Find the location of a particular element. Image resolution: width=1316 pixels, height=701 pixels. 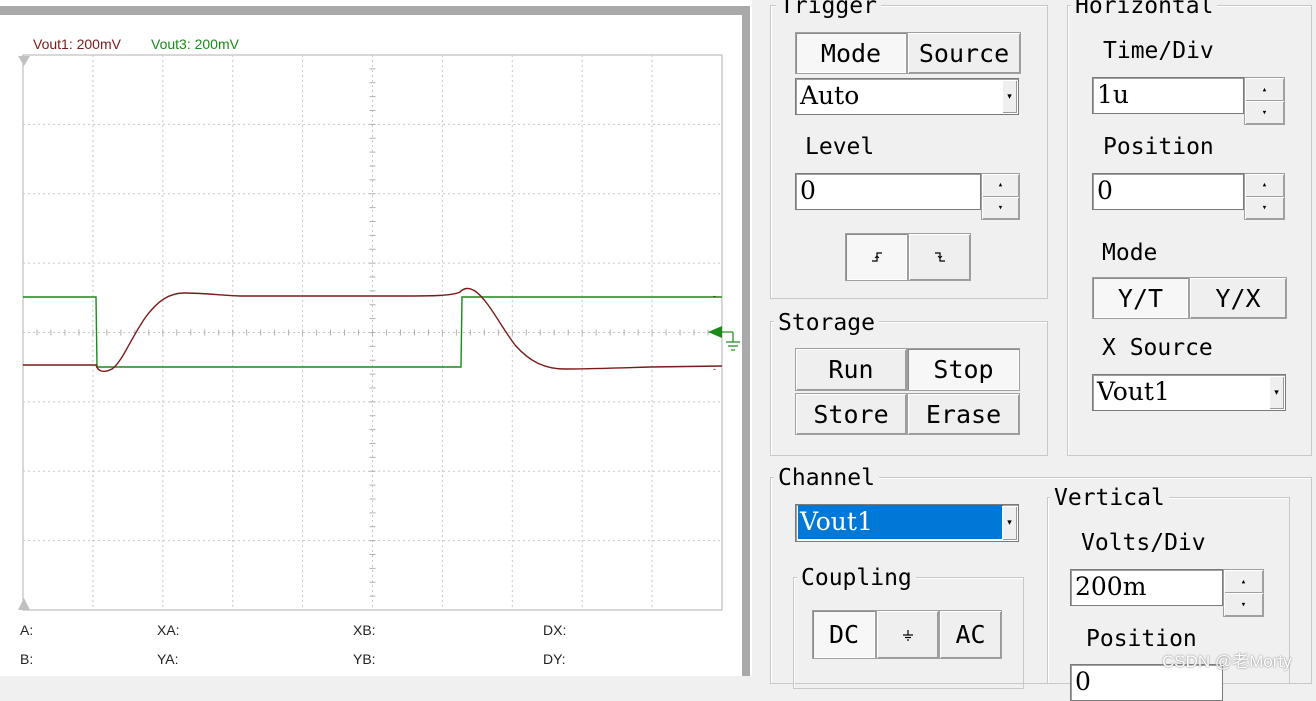

rising-edge-icon is located at coordinates (876, 257).